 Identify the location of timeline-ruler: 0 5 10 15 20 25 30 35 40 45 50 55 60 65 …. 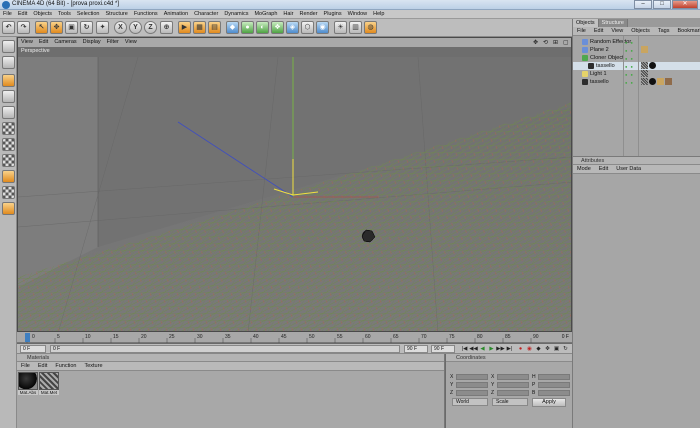
(294, 337).